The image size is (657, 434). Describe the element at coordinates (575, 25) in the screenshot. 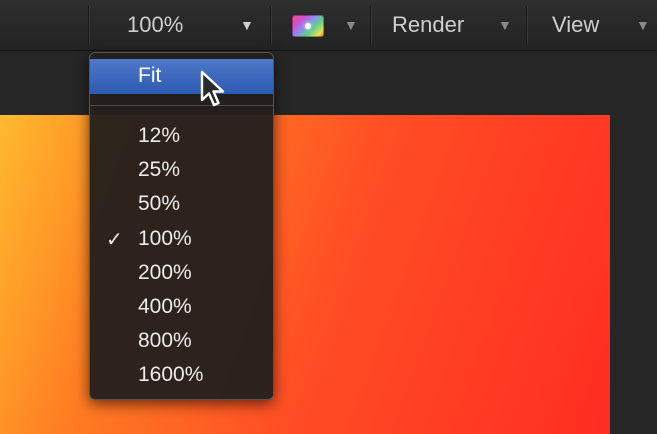

I see `view-menu-button: View` at that location.